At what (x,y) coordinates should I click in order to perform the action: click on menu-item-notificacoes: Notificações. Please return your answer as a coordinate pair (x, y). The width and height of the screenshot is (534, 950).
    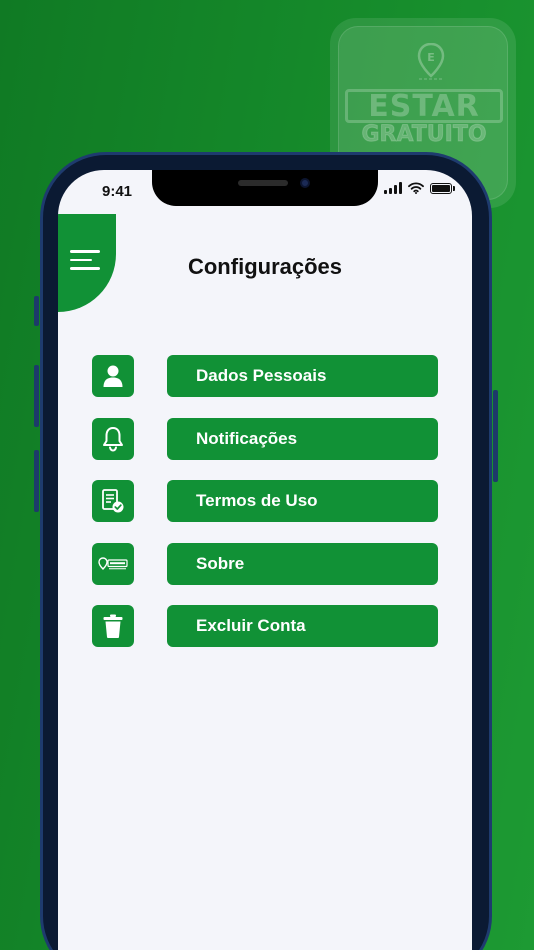
    Looking at the image, I should click on (265, 438).